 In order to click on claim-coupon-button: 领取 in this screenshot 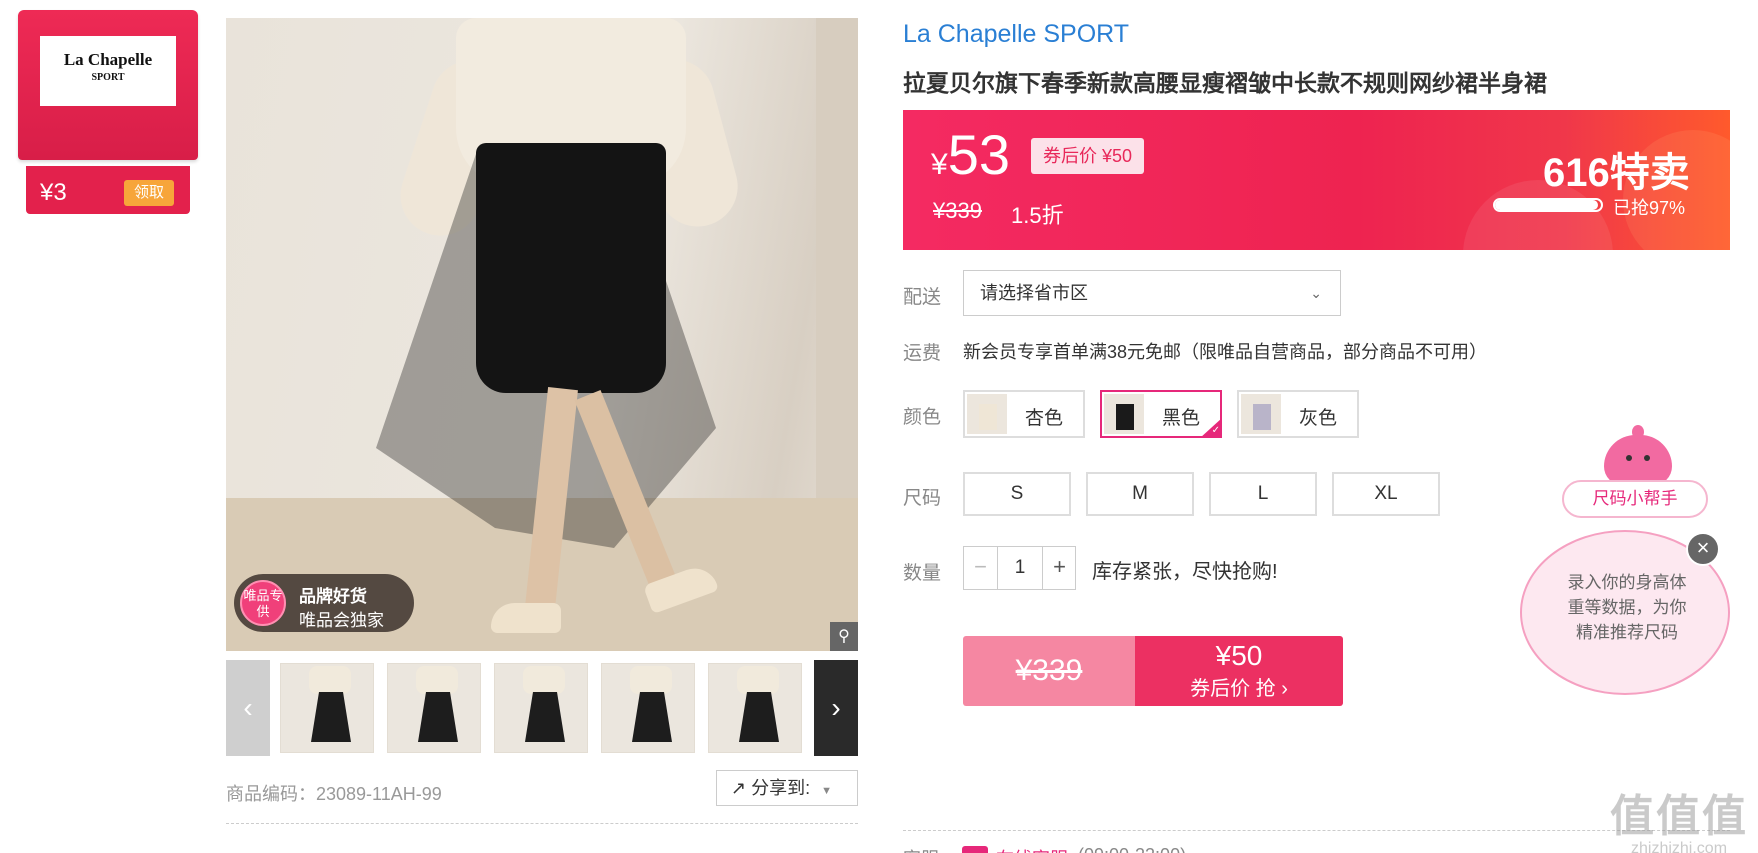, I will do `click(149, 193)`.